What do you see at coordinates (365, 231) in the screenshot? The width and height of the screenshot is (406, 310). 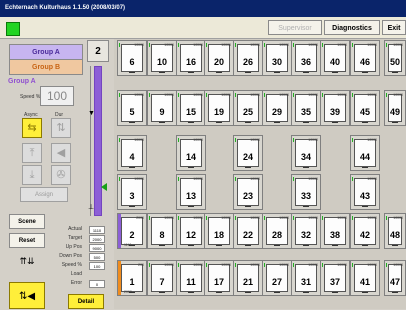 I see `bar-cell-42: 10000 42` at bounding box center [365, 231].